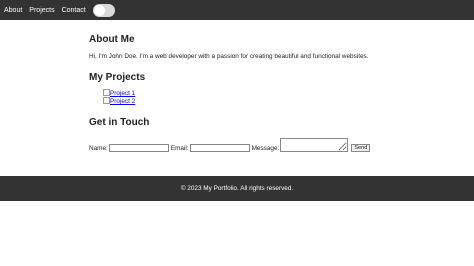 Image resolution: width=474 pixels, height=266 pixels. Describe the element at coordinates (74, 10) in the screenshot. I see `nav-link-contact: Contact` at that location.